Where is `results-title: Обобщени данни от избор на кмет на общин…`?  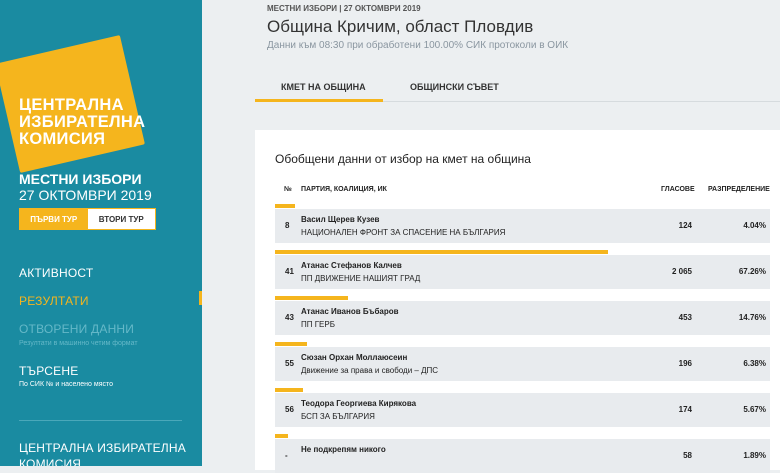 results-title: Обобщени данни от избор на кмет на общин… is located at coordinates (403, 159).